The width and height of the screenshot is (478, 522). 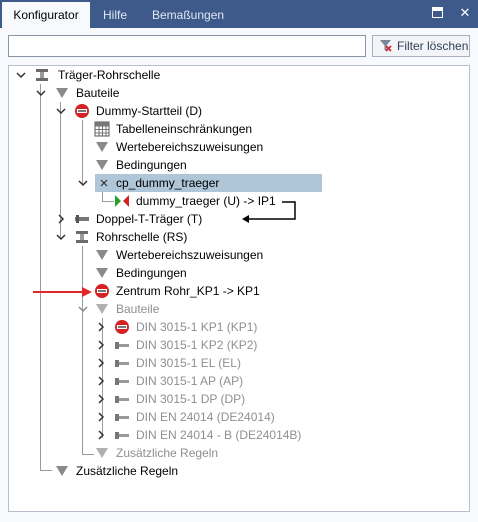 I want to click on tree-label: Zentrum Rohr_KP1 -> KP1, so click(x=188, y=291).